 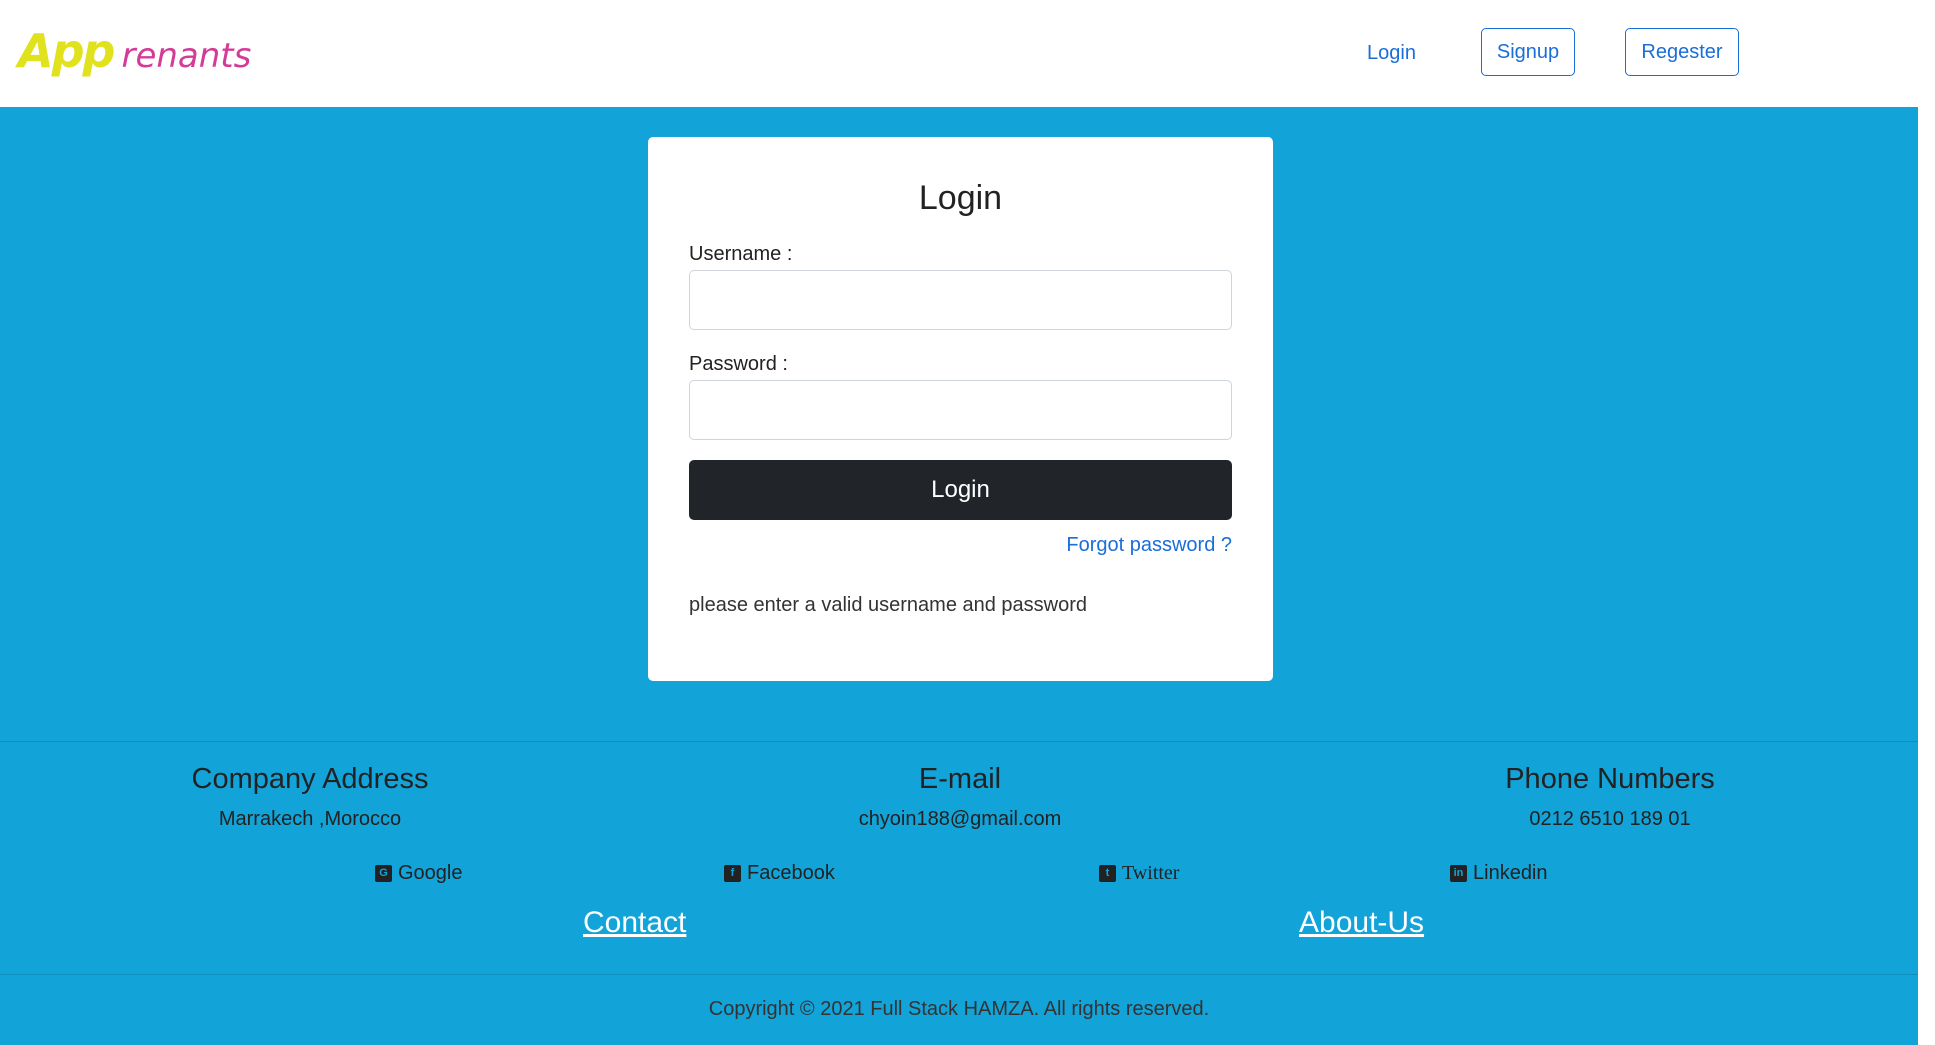 I want to click on social-facebook-label: Facebook, so click(x=791, y=873).